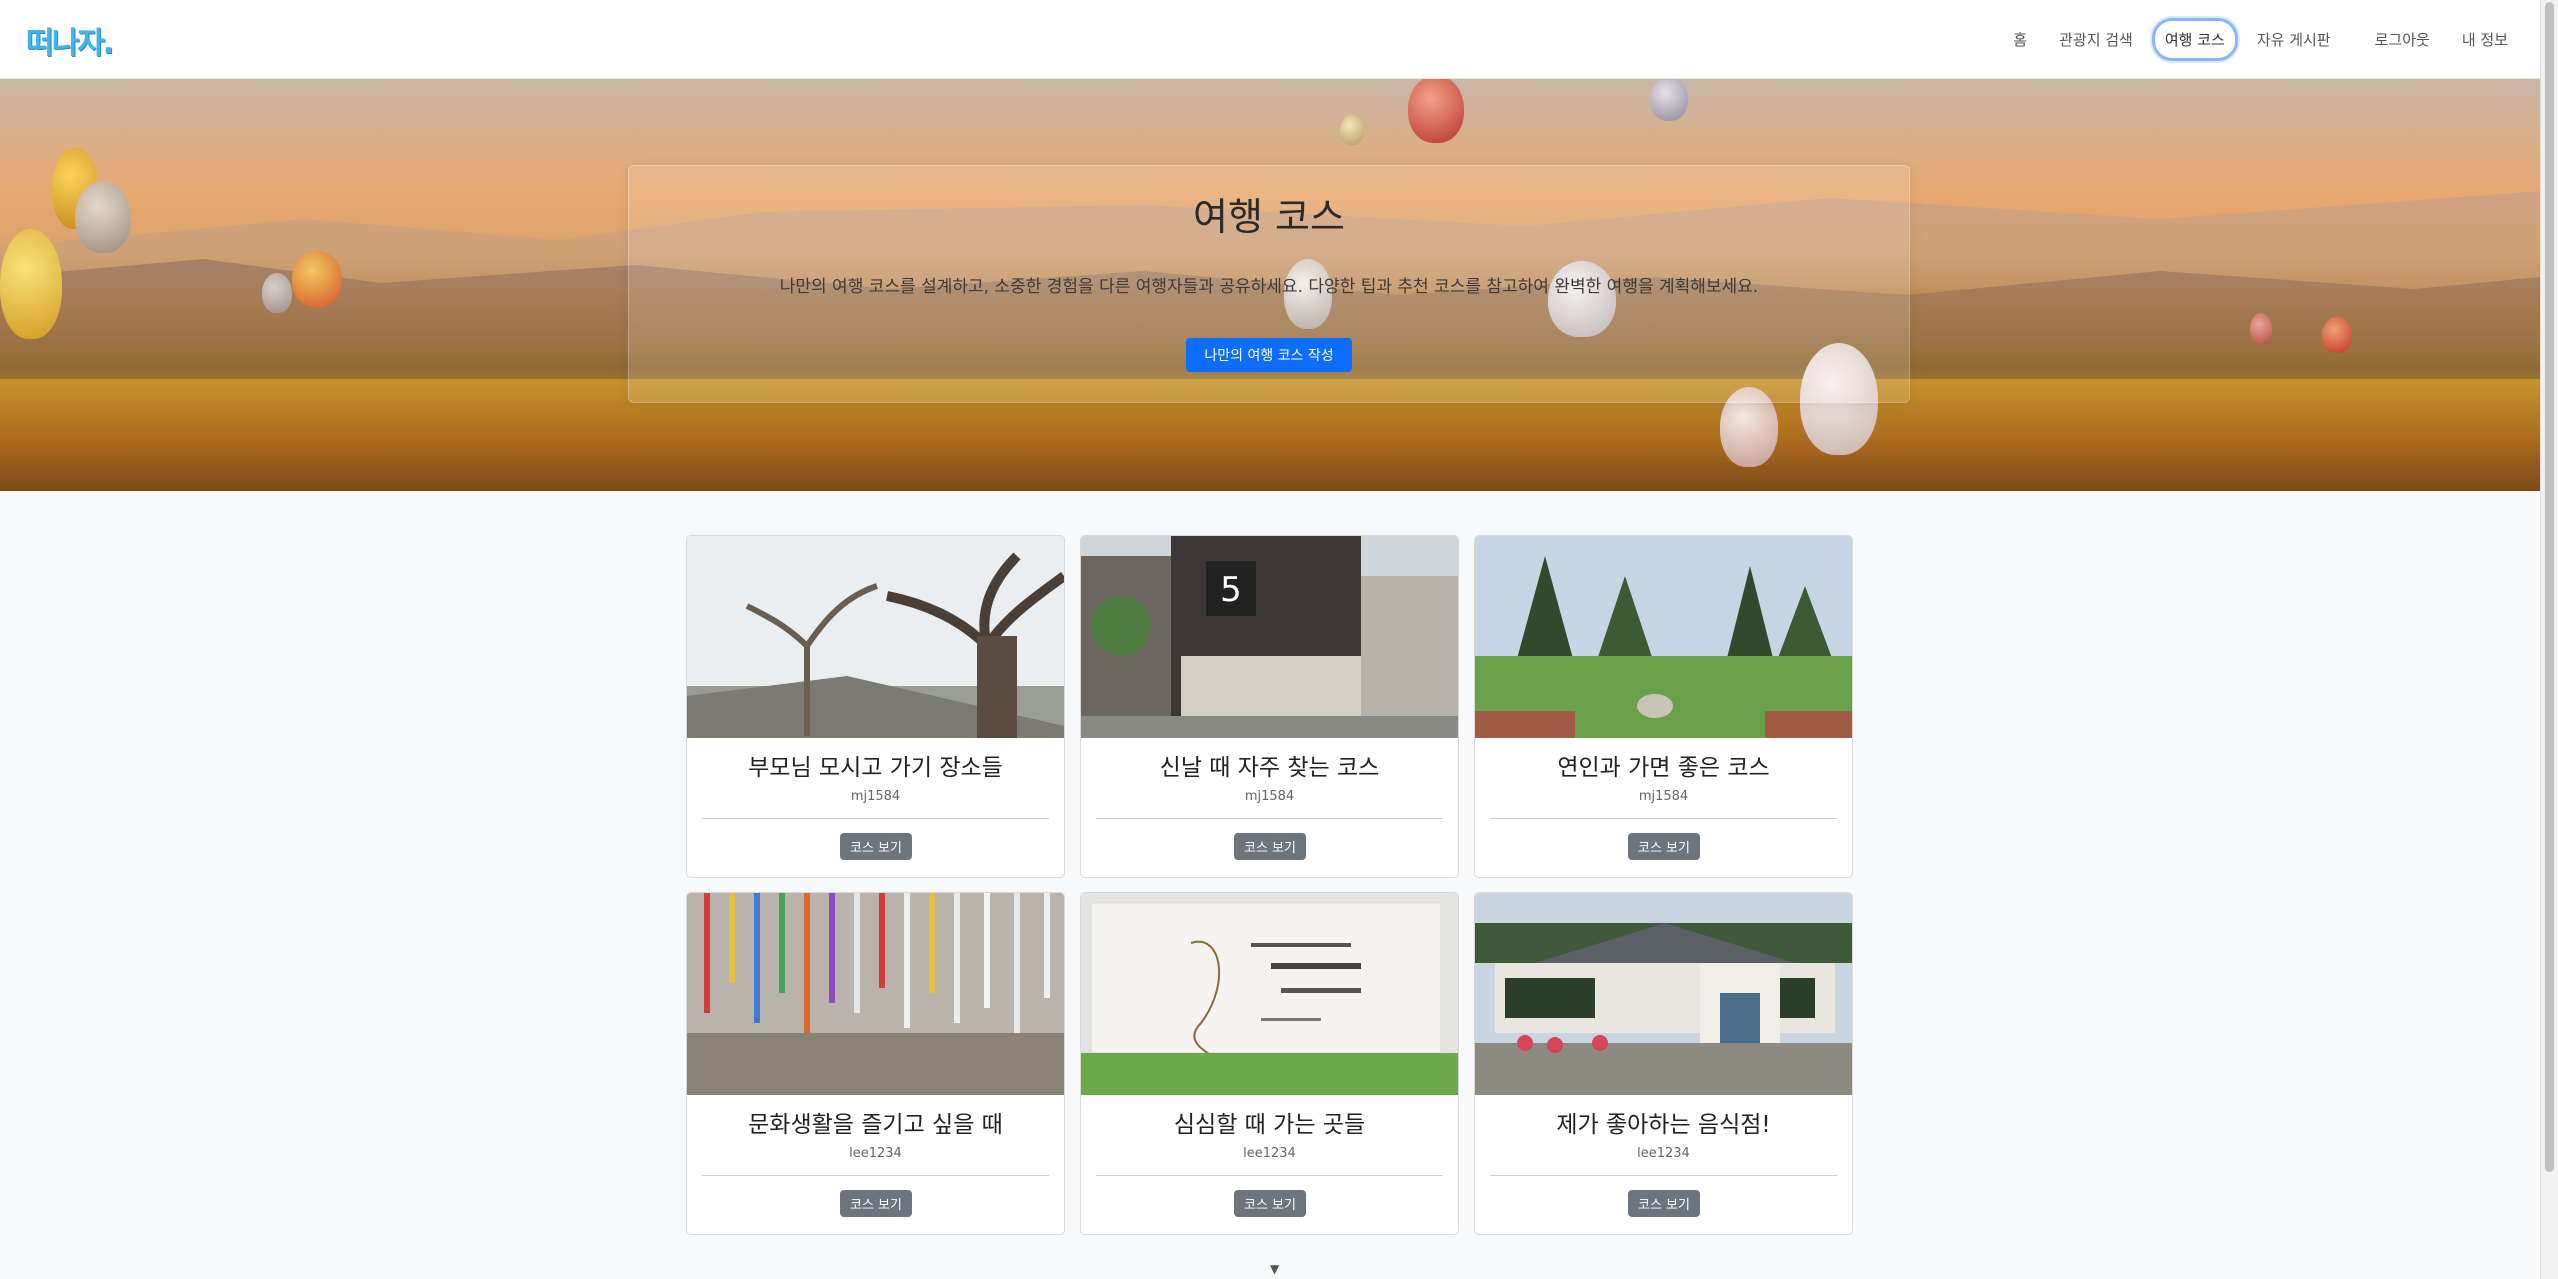 The image size is (2558, 1279). What do you see at coordinates (2020, 39) in the screenshot?
I see `nav-home: 홈` at bounding box center [2020, 39].